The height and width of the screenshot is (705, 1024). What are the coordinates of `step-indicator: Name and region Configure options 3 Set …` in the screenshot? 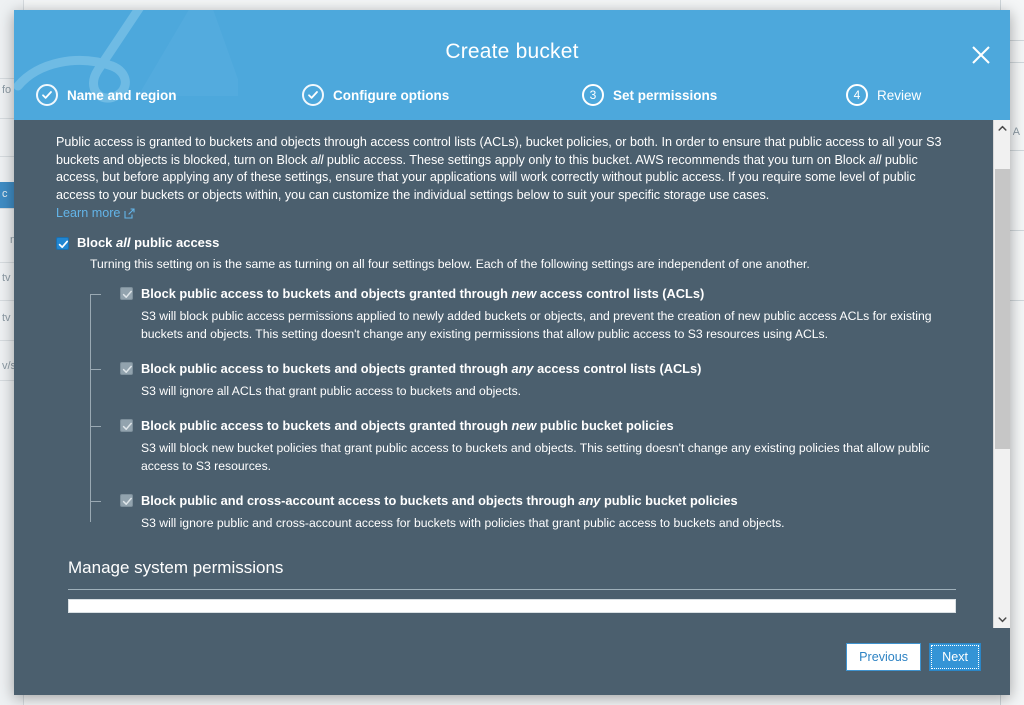 It's located at (512, 95).